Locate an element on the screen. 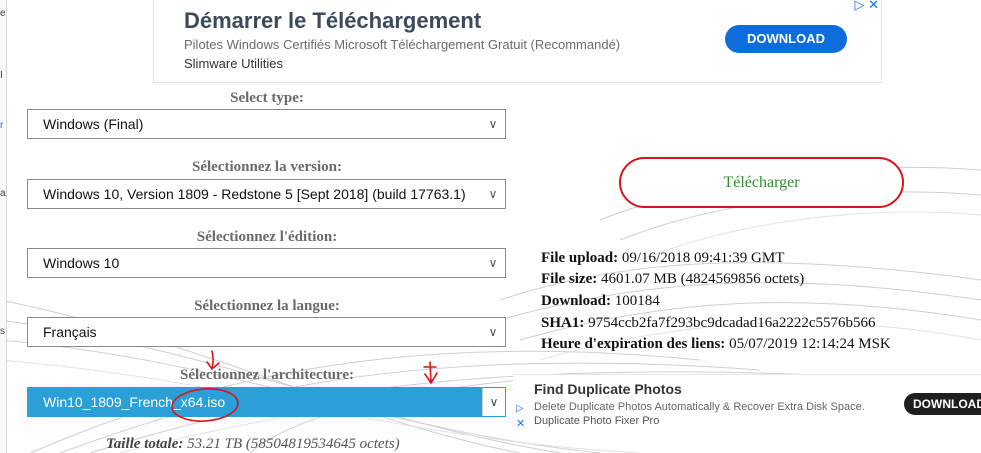  language-select-value: Français is located at coordinates (70, 332).